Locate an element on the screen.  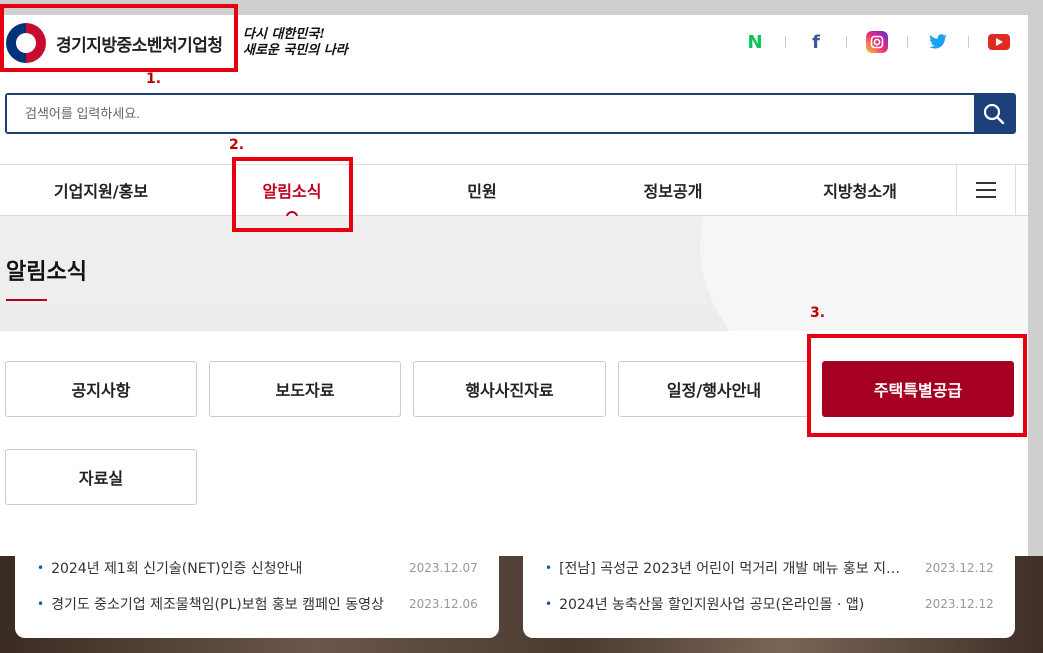
slogan: 다시 대한민국! 새로운 국민의 나라 is located at coordinates (295, 43).